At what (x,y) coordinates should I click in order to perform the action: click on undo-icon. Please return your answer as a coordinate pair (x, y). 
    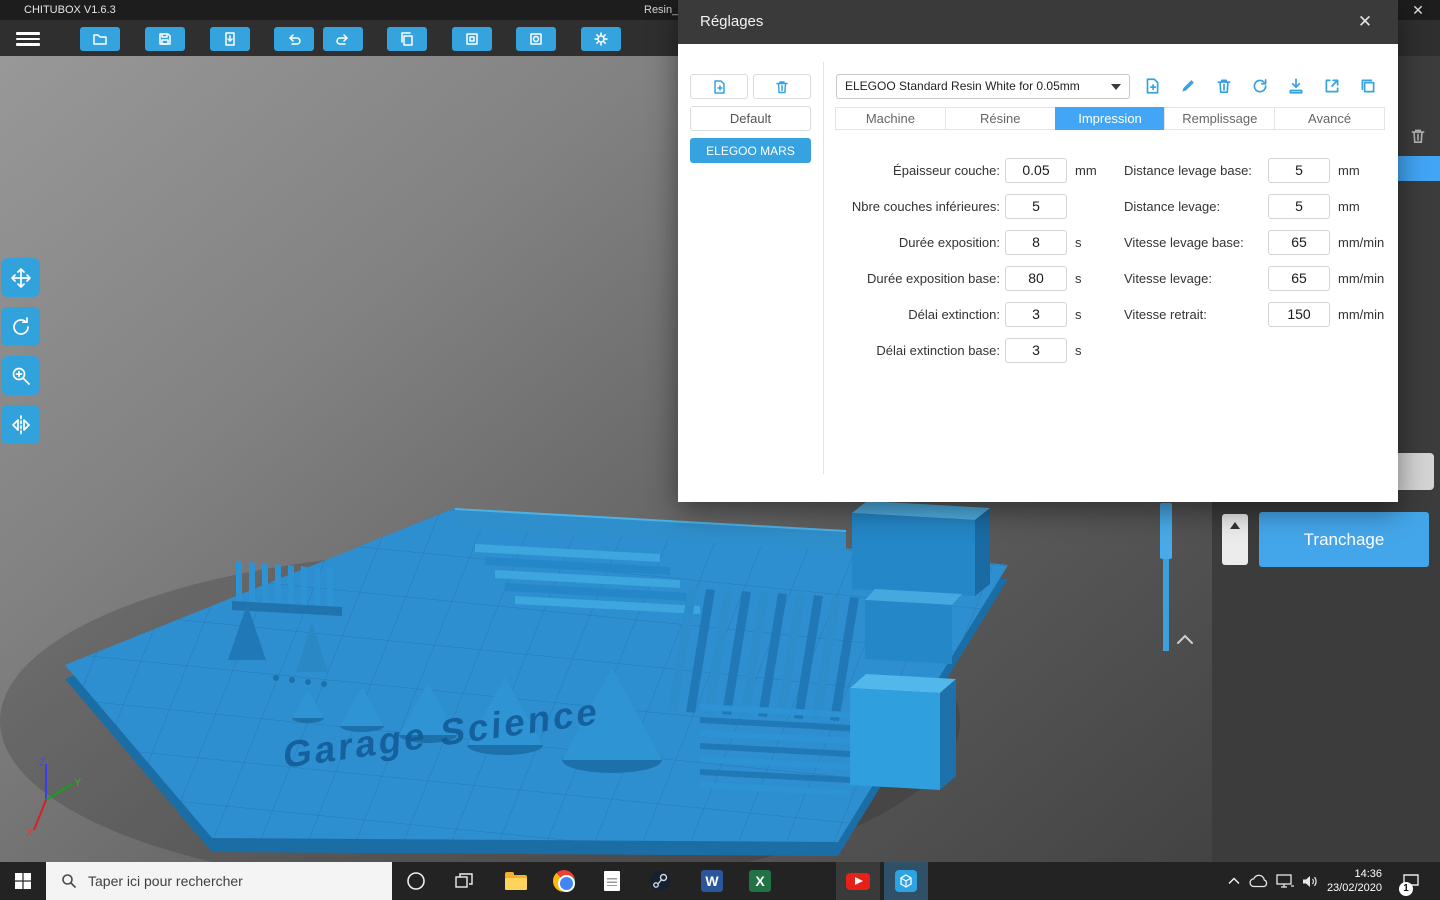
    Looking at the image, I should click on (295, 39).